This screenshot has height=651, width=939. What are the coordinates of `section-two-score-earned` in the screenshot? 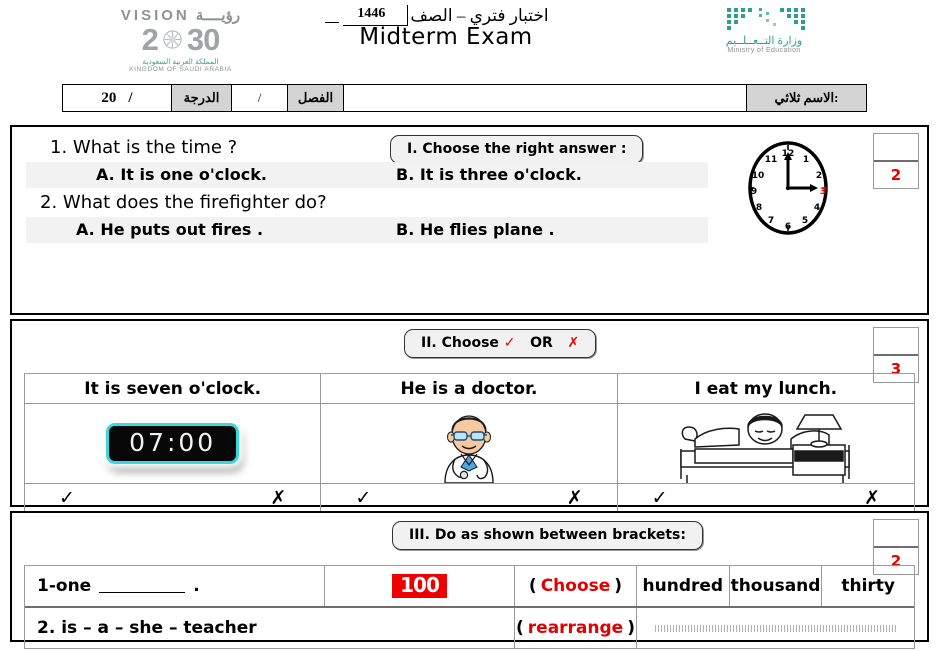 It's located at (896, 342).